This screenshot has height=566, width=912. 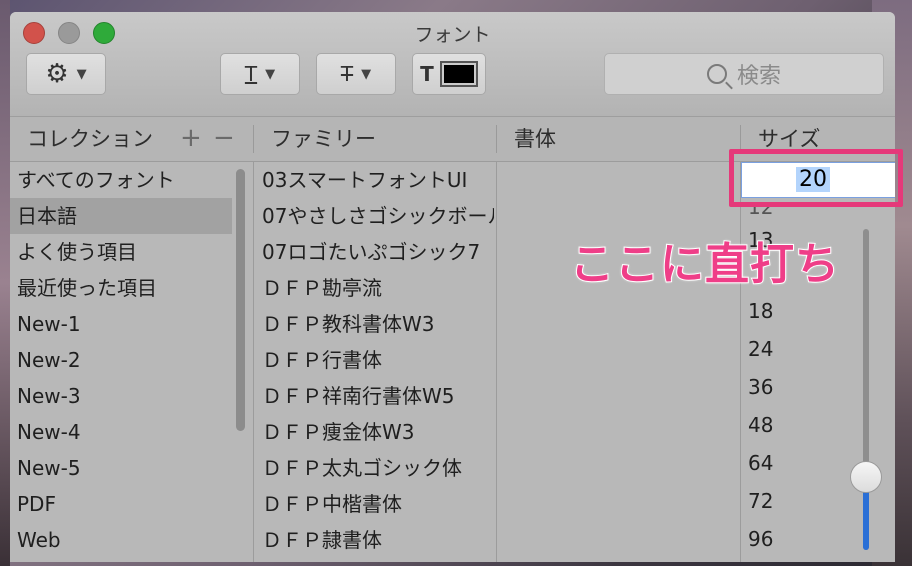 What do you see at coordinates (374, 216) in the screenshot?
I see `family-item: 07やさしさゴシックボールド` at bounding box center [374, 216].